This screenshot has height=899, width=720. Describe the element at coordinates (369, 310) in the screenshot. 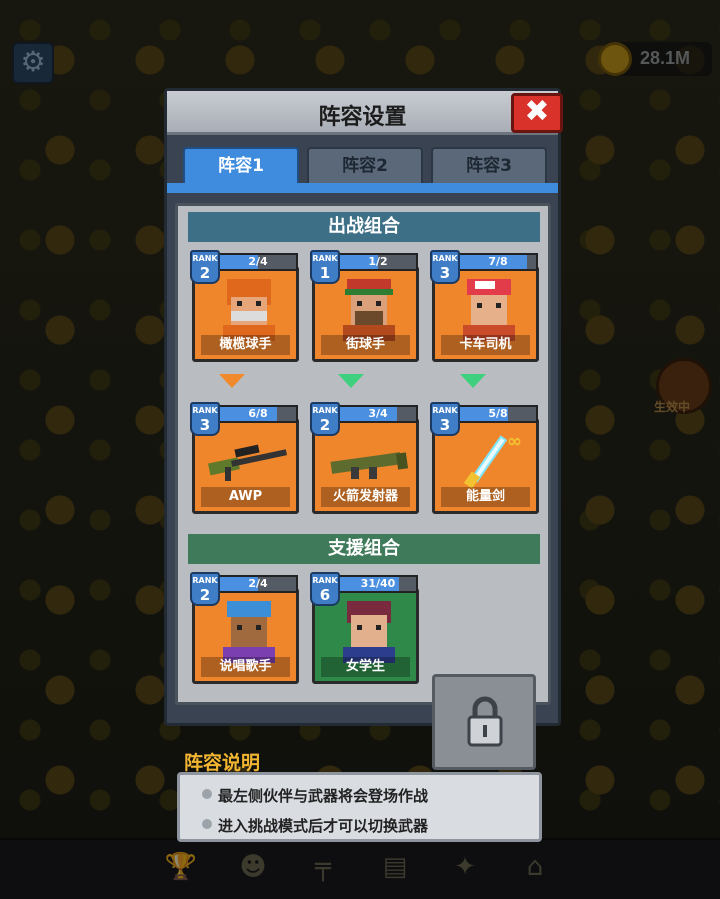

I see `streetball-player-portrait` at that location.